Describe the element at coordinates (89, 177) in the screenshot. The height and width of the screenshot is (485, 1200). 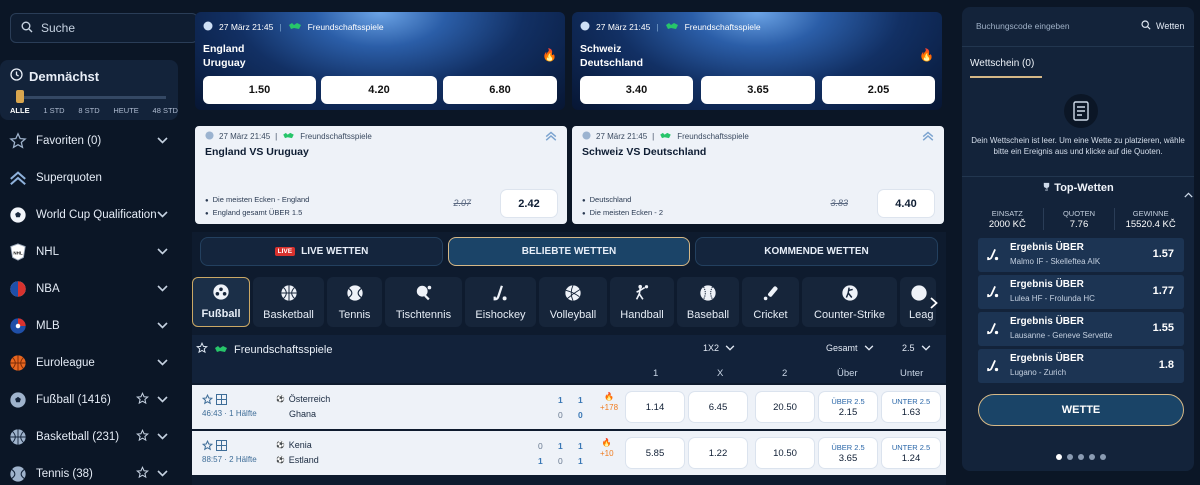
I see `sidebar-item-superquoten: Superquoten` at that location.